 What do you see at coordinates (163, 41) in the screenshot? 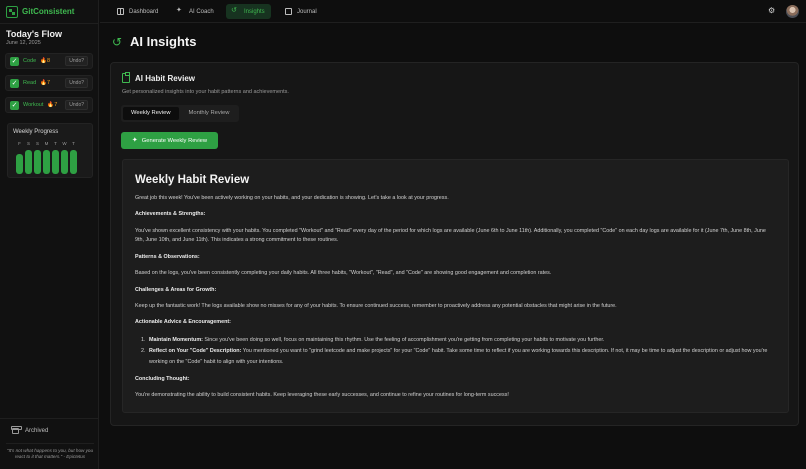
I see `page-title: AI Insights` at bounding box center [163, 41].